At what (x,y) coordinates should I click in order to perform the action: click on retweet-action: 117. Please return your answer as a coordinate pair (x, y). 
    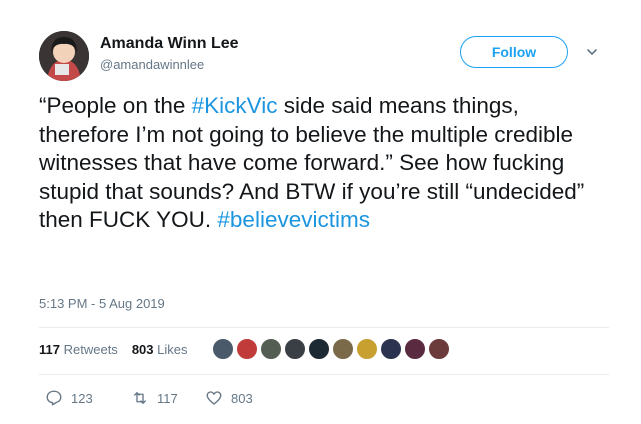
    Looking at the image, I should click on (154, 398).